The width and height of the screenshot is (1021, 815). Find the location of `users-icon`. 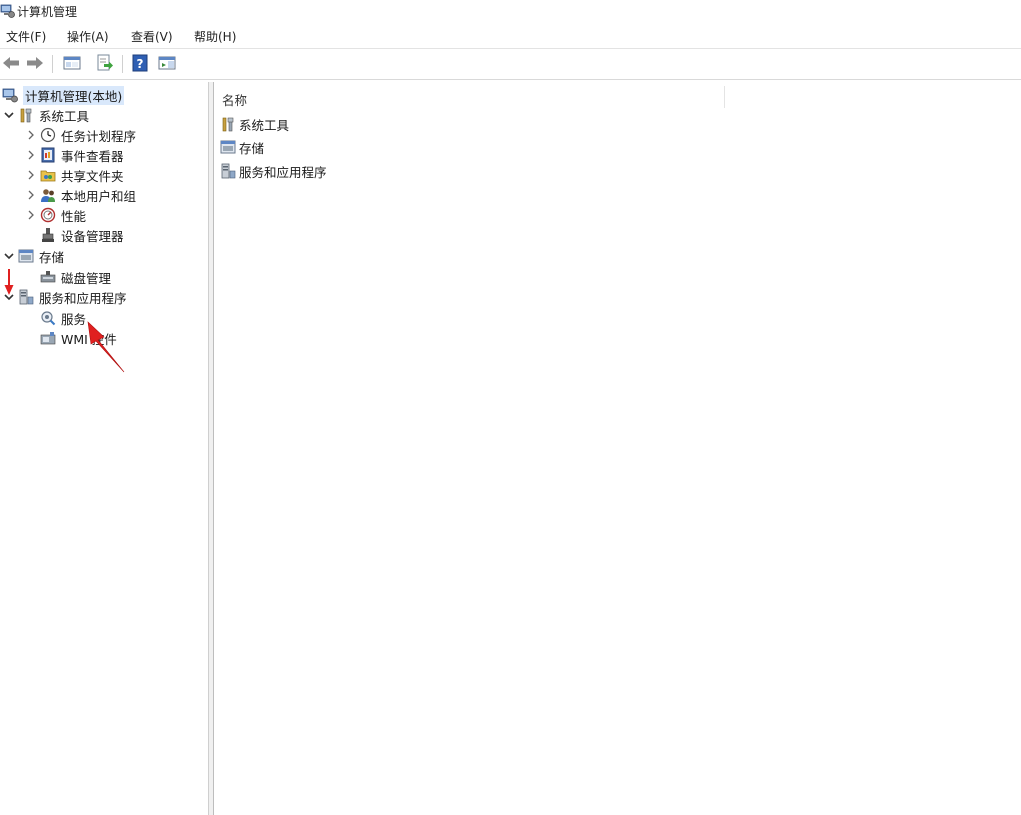

users-icon is located at coordinates (48, 195).